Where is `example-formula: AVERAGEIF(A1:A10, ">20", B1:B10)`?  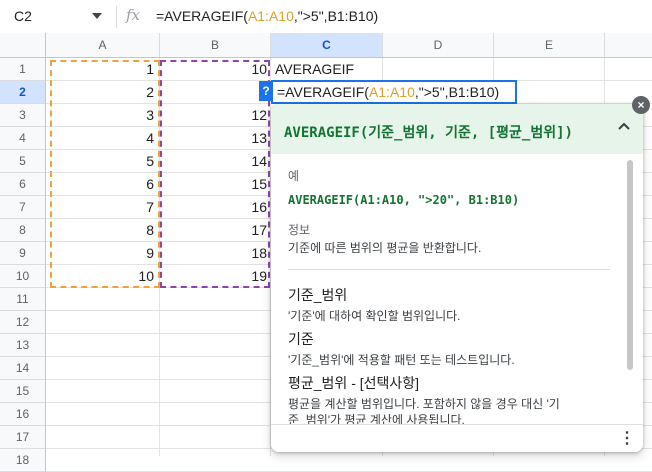
example-formula: AVERAGEIF(A1:A10, ">20", B1:B10) is located at coordinates (404, 200).